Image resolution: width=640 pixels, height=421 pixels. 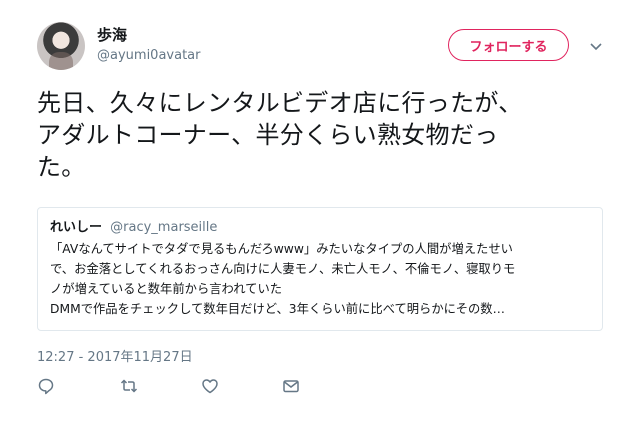 What do you see at coordinates (596, 45) in the screenshot?
I see `chevron-down-icon` at bounding box center [596, 45].